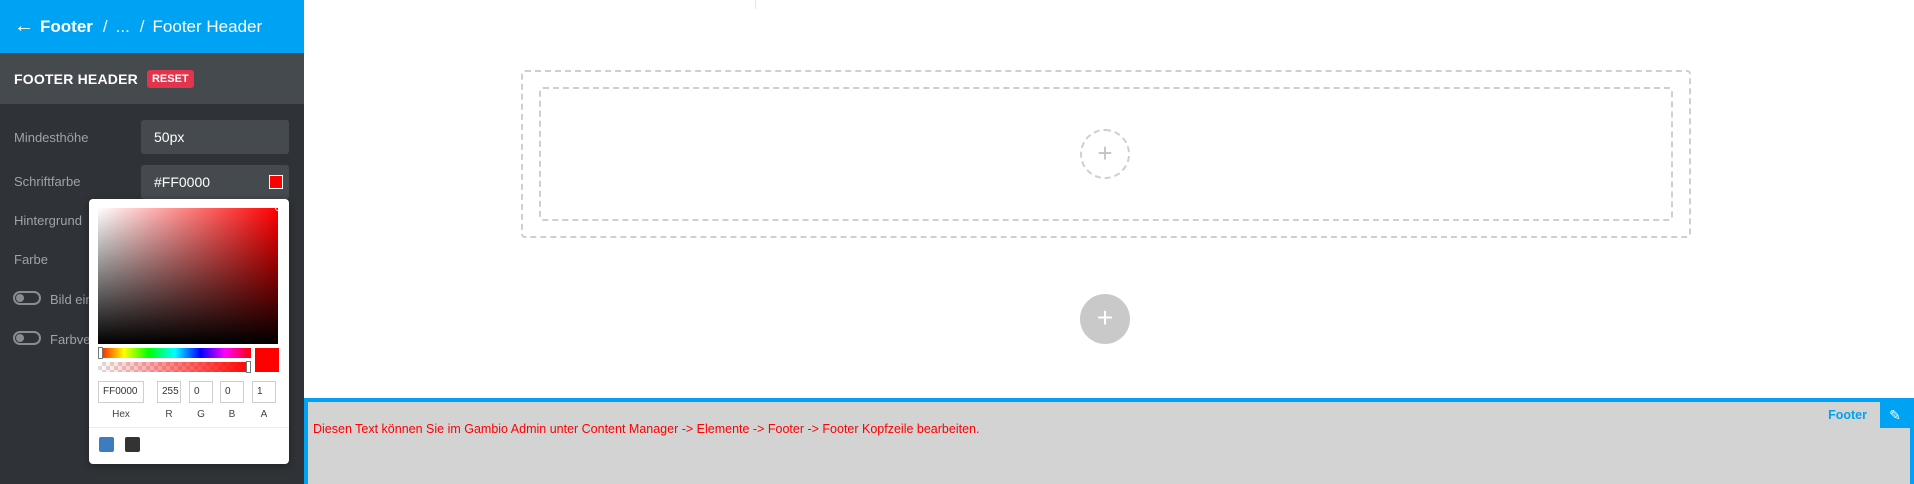 The width and height of the screenshot is (1914, 484). Describe the element at coordinates (1847, 415) in the screenshot. I see `footer-label: Footer` at that location.